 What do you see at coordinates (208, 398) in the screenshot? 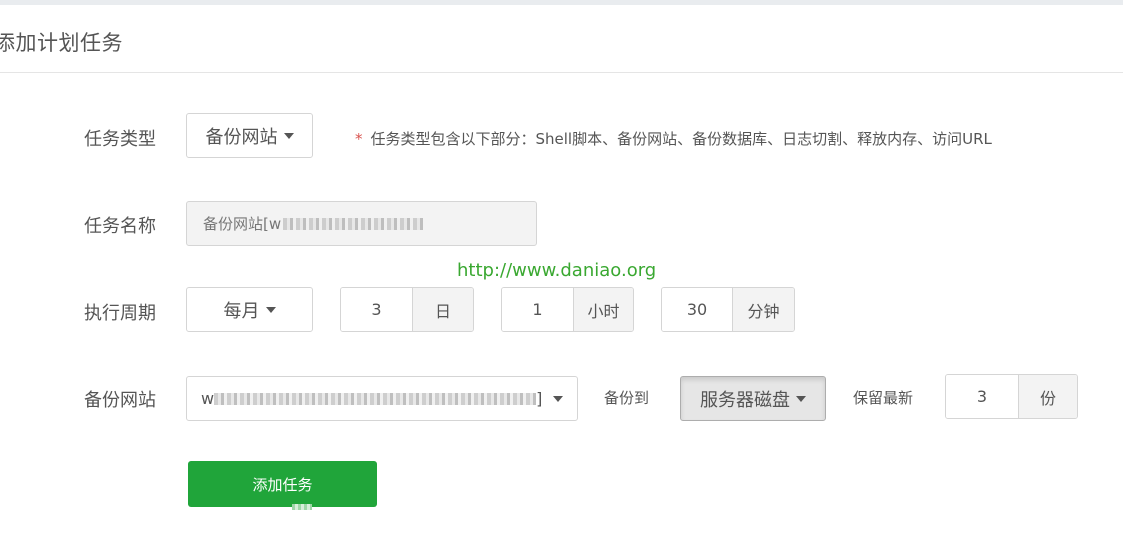
I see `backup-site-value-prefix: w` at bounding box center [208, 398].